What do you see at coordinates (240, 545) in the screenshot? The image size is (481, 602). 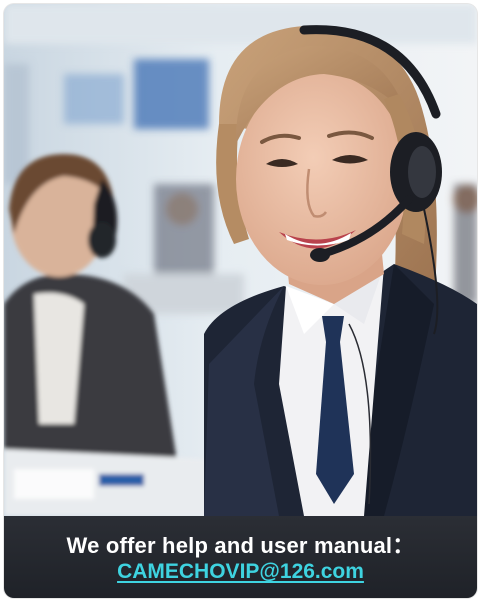 I see `help-headline: We offer help and user manual：` at bounding box center [240, 545].